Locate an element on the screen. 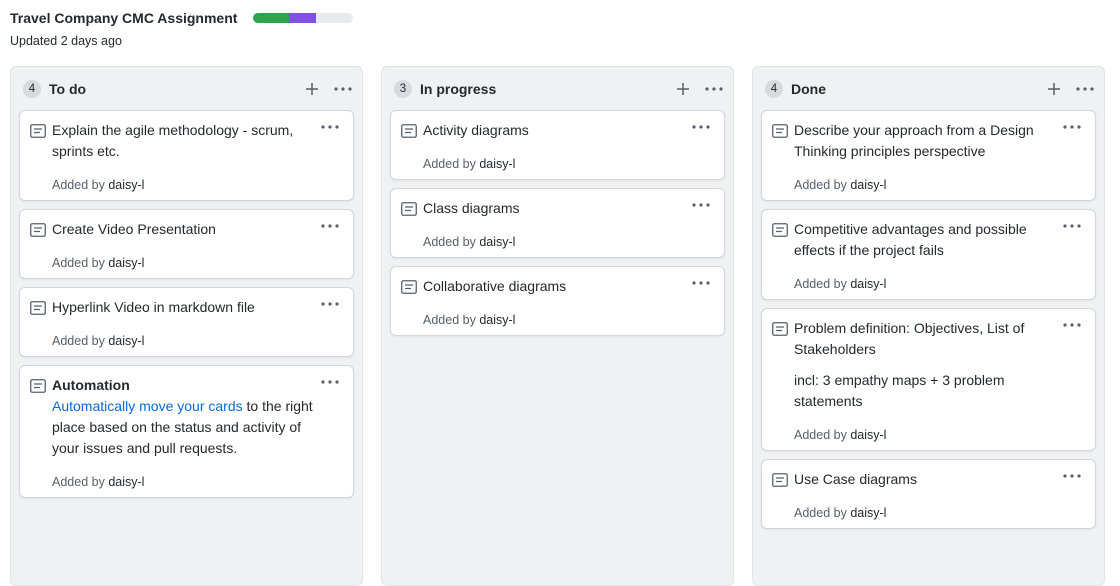  project-progress-bar is located at coordinates (303, 18).